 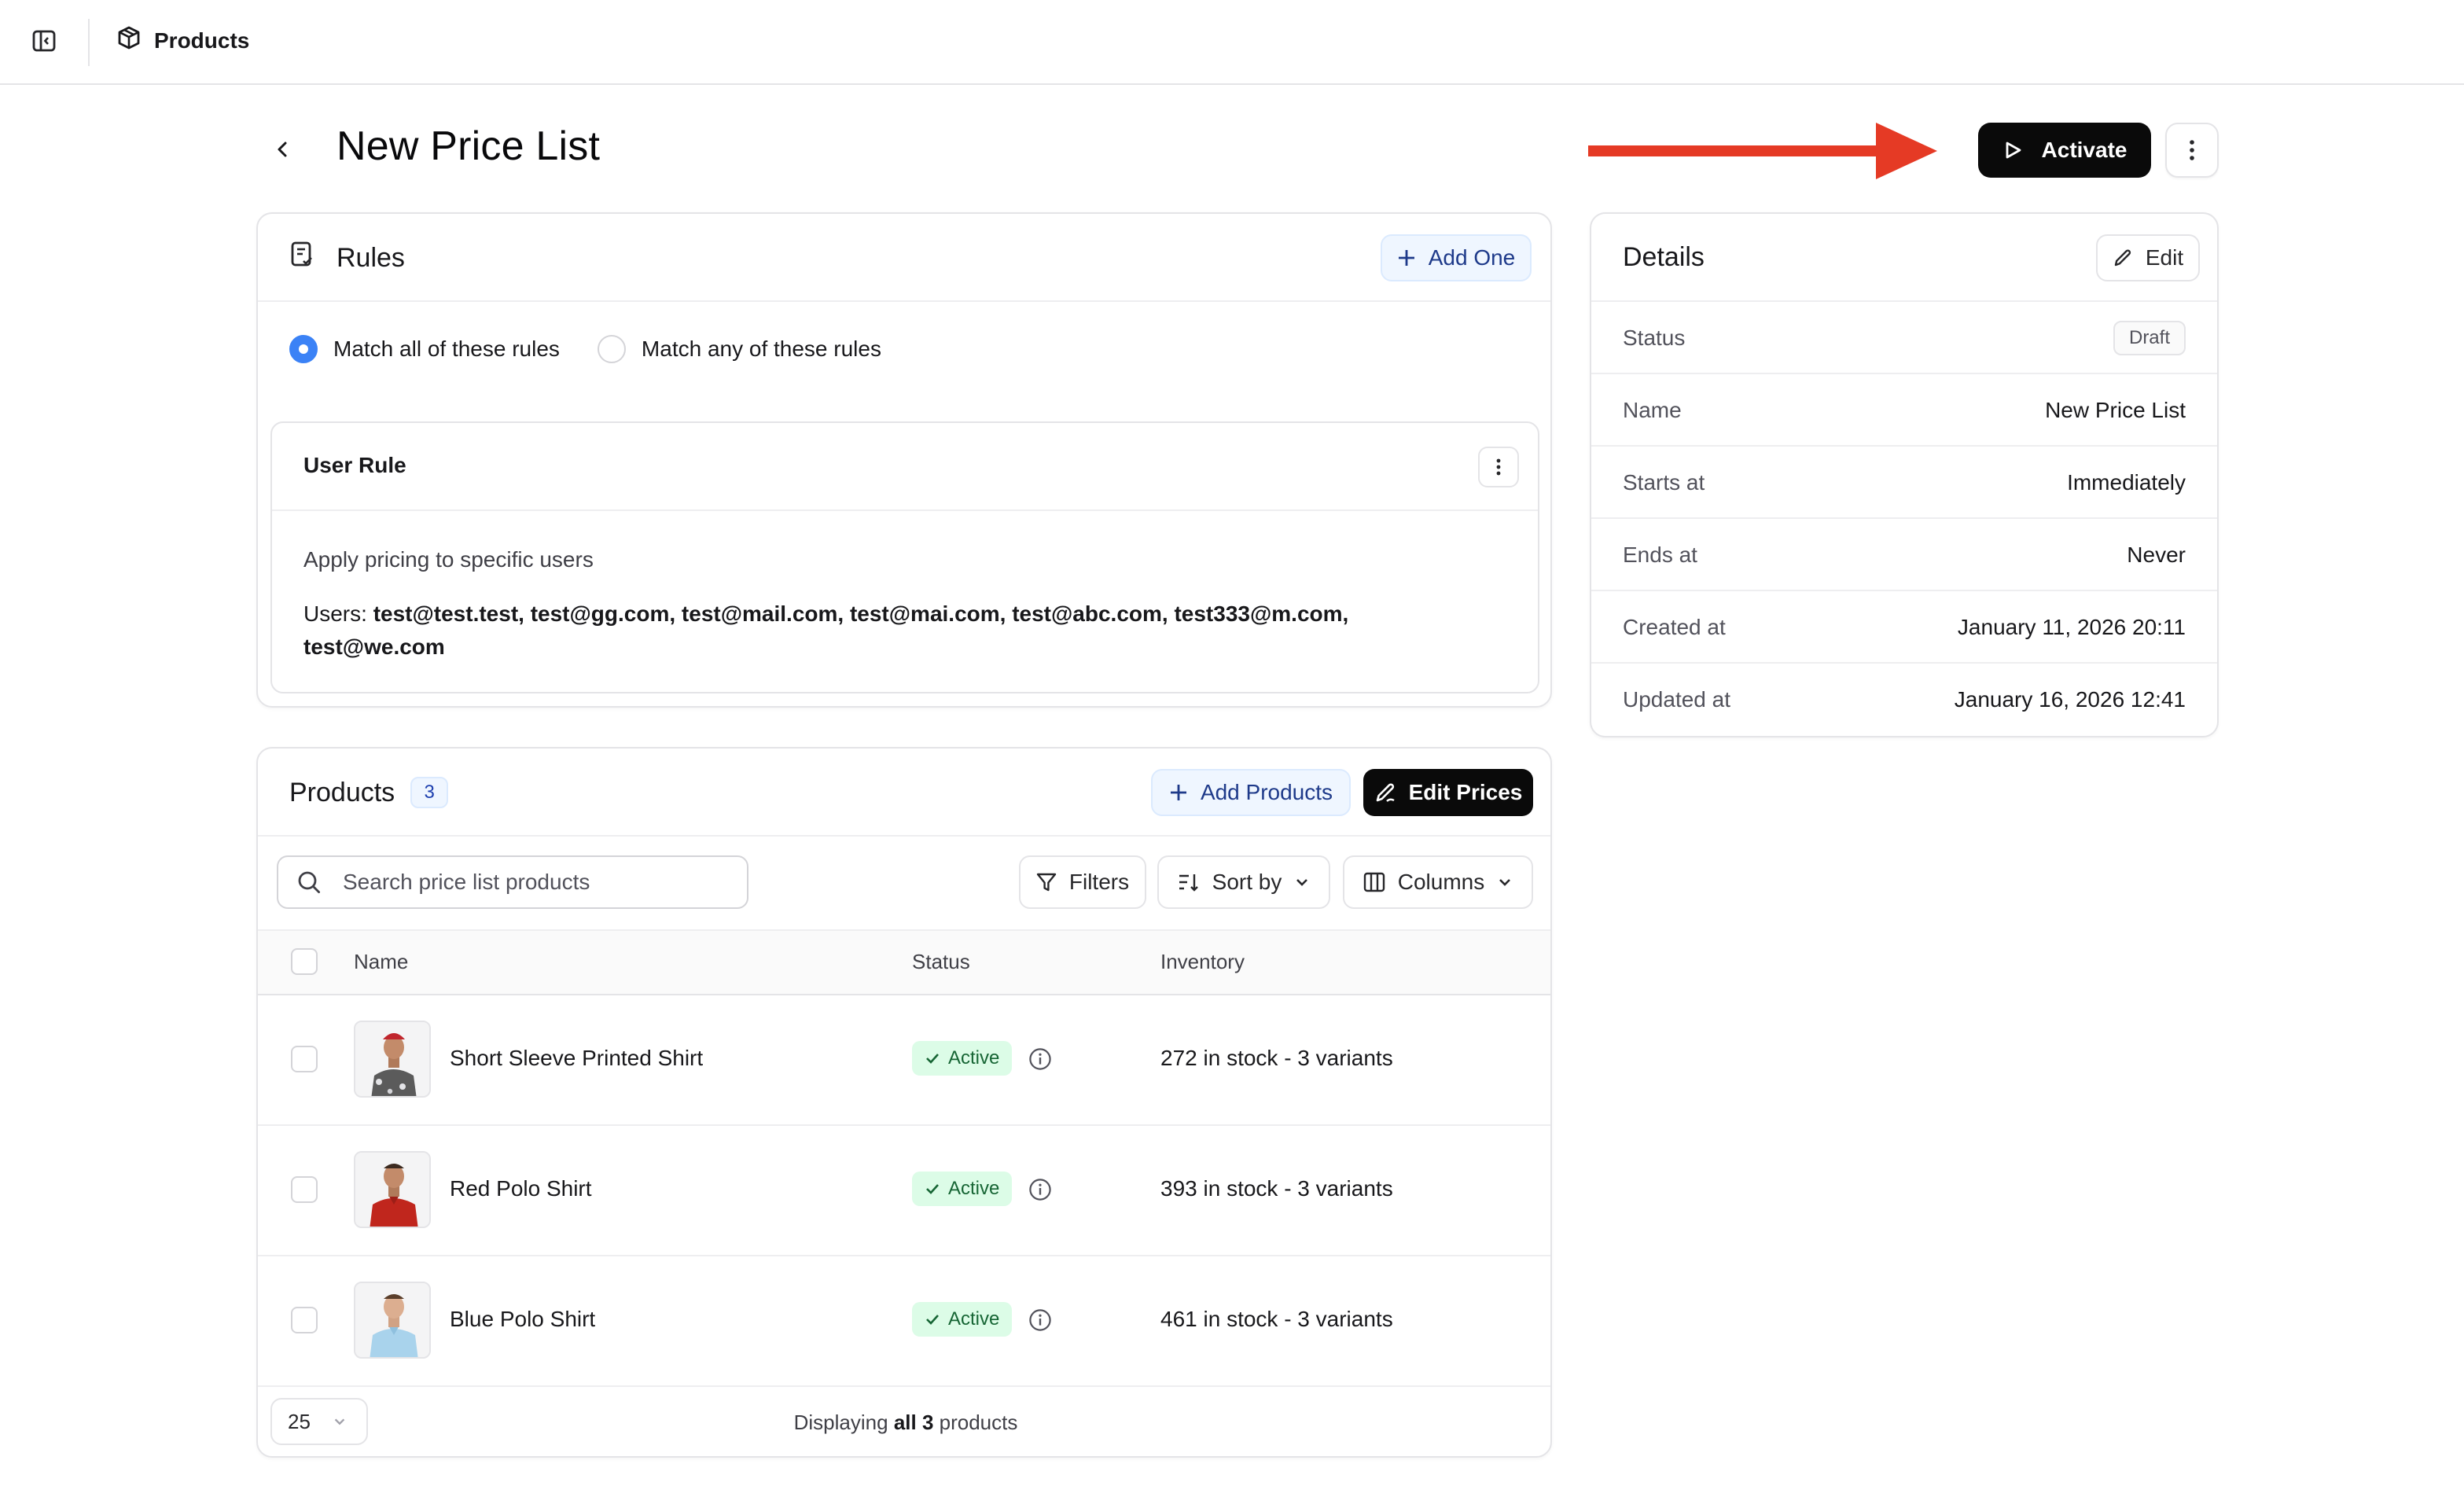 I want to click on pen-tool-icon, so click(x=1385, y=792).